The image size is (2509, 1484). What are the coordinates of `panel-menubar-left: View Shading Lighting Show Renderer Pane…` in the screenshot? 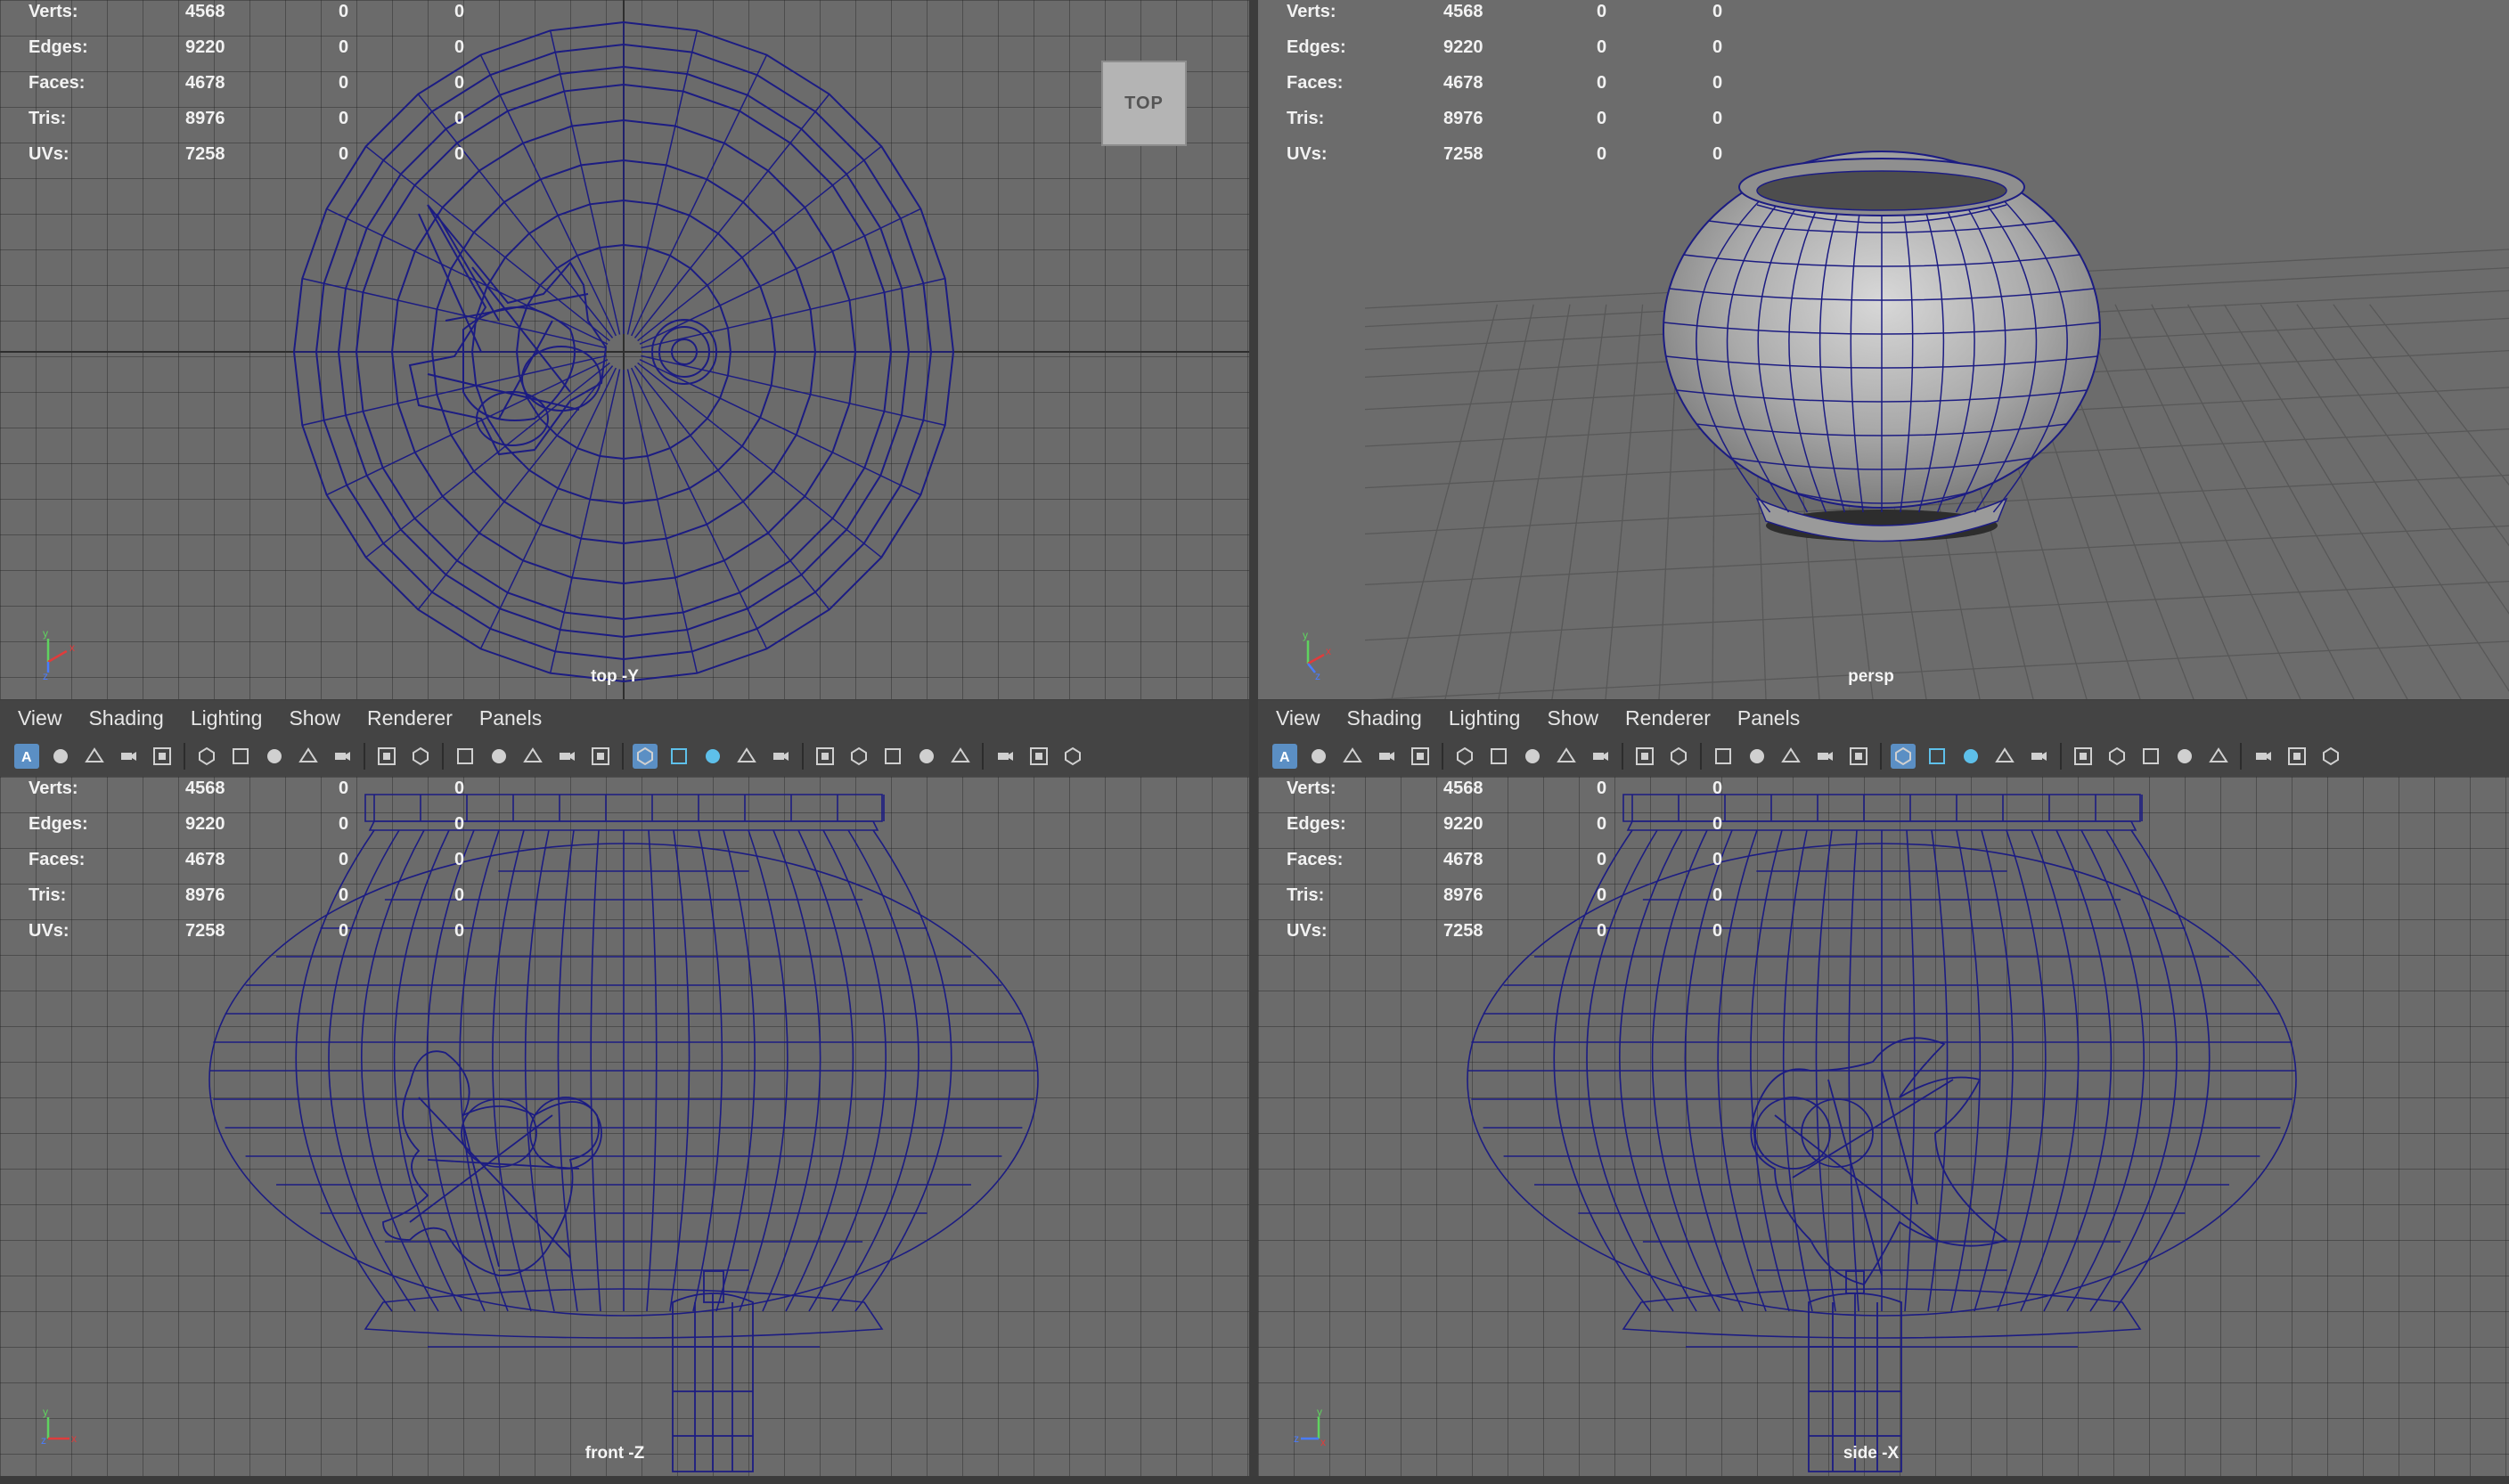 It's located at (624, 739).